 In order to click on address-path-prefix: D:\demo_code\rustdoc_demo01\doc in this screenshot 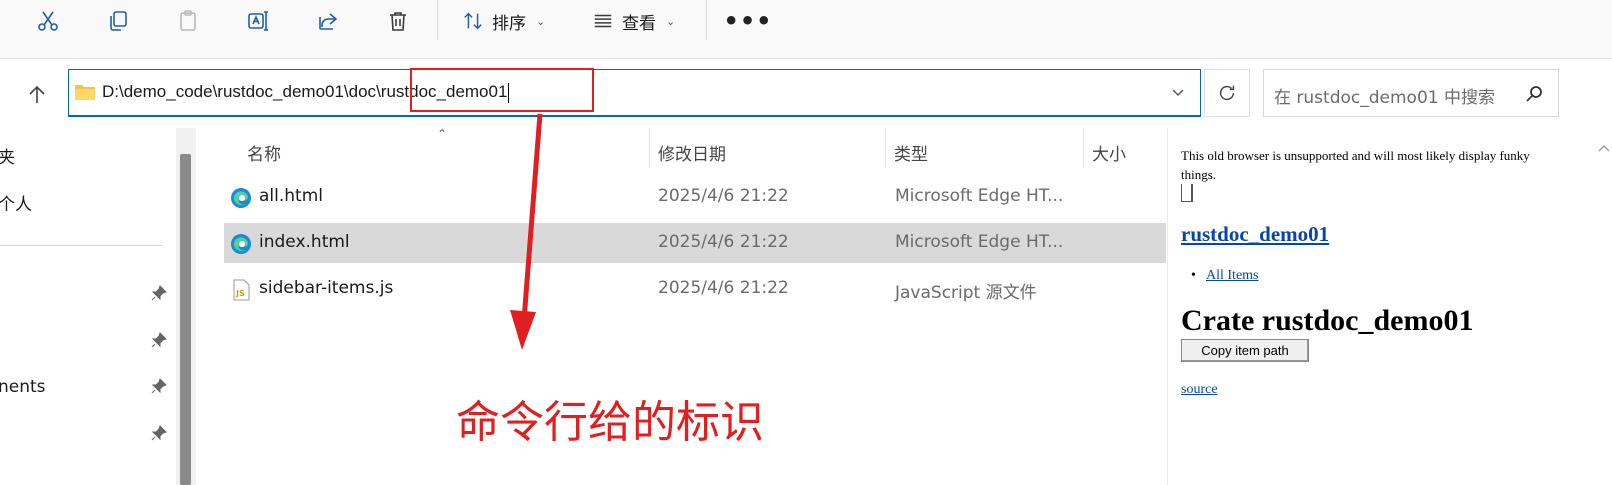, I will do `click(239, 91)`.